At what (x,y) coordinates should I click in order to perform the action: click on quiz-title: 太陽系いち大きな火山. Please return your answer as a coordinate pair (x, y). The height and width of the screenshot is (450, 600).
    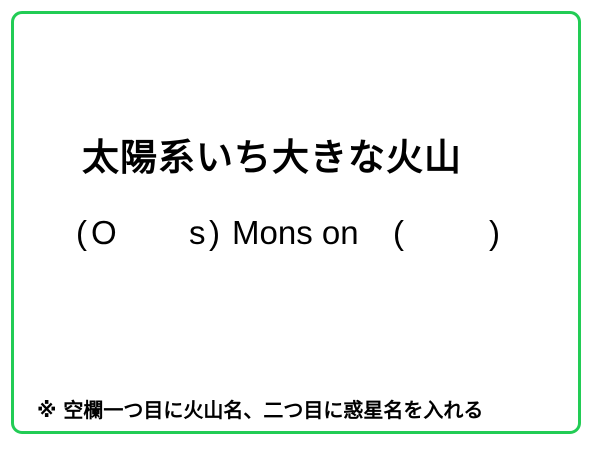
    Looking at the image, I should click on (272, 157).